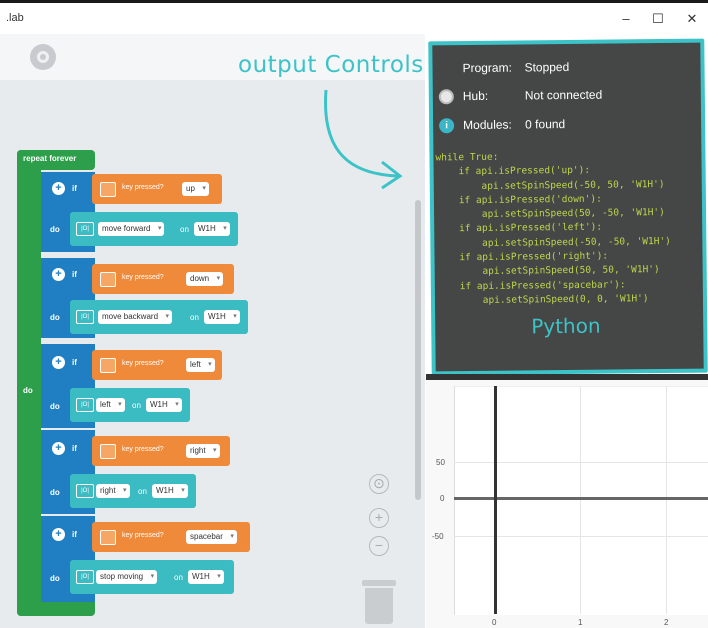 The height and width of the screenshot is (628, 708). I want to click on trash-icon, so click(379, 602).